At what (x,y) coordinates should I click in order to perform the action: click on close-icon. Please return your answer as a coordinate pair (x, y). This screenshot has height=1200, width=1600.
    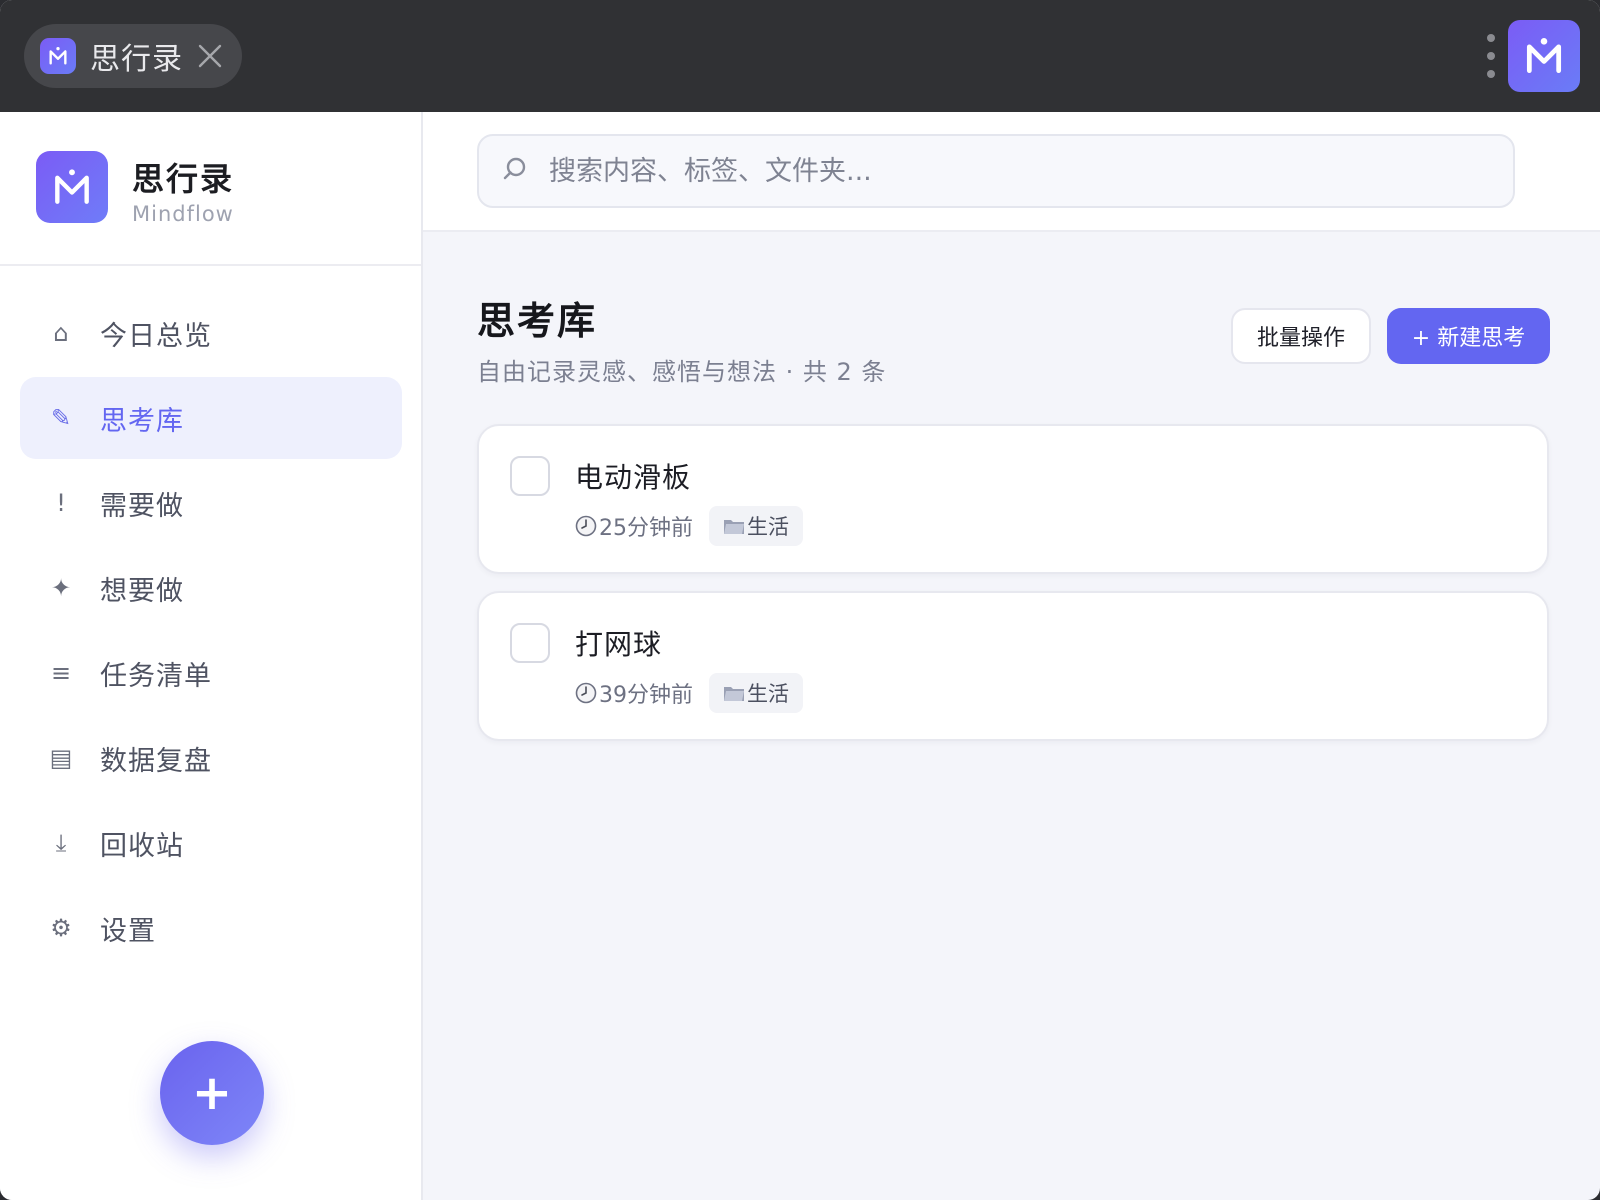
    Looking at the image, I should click on (210, 56).